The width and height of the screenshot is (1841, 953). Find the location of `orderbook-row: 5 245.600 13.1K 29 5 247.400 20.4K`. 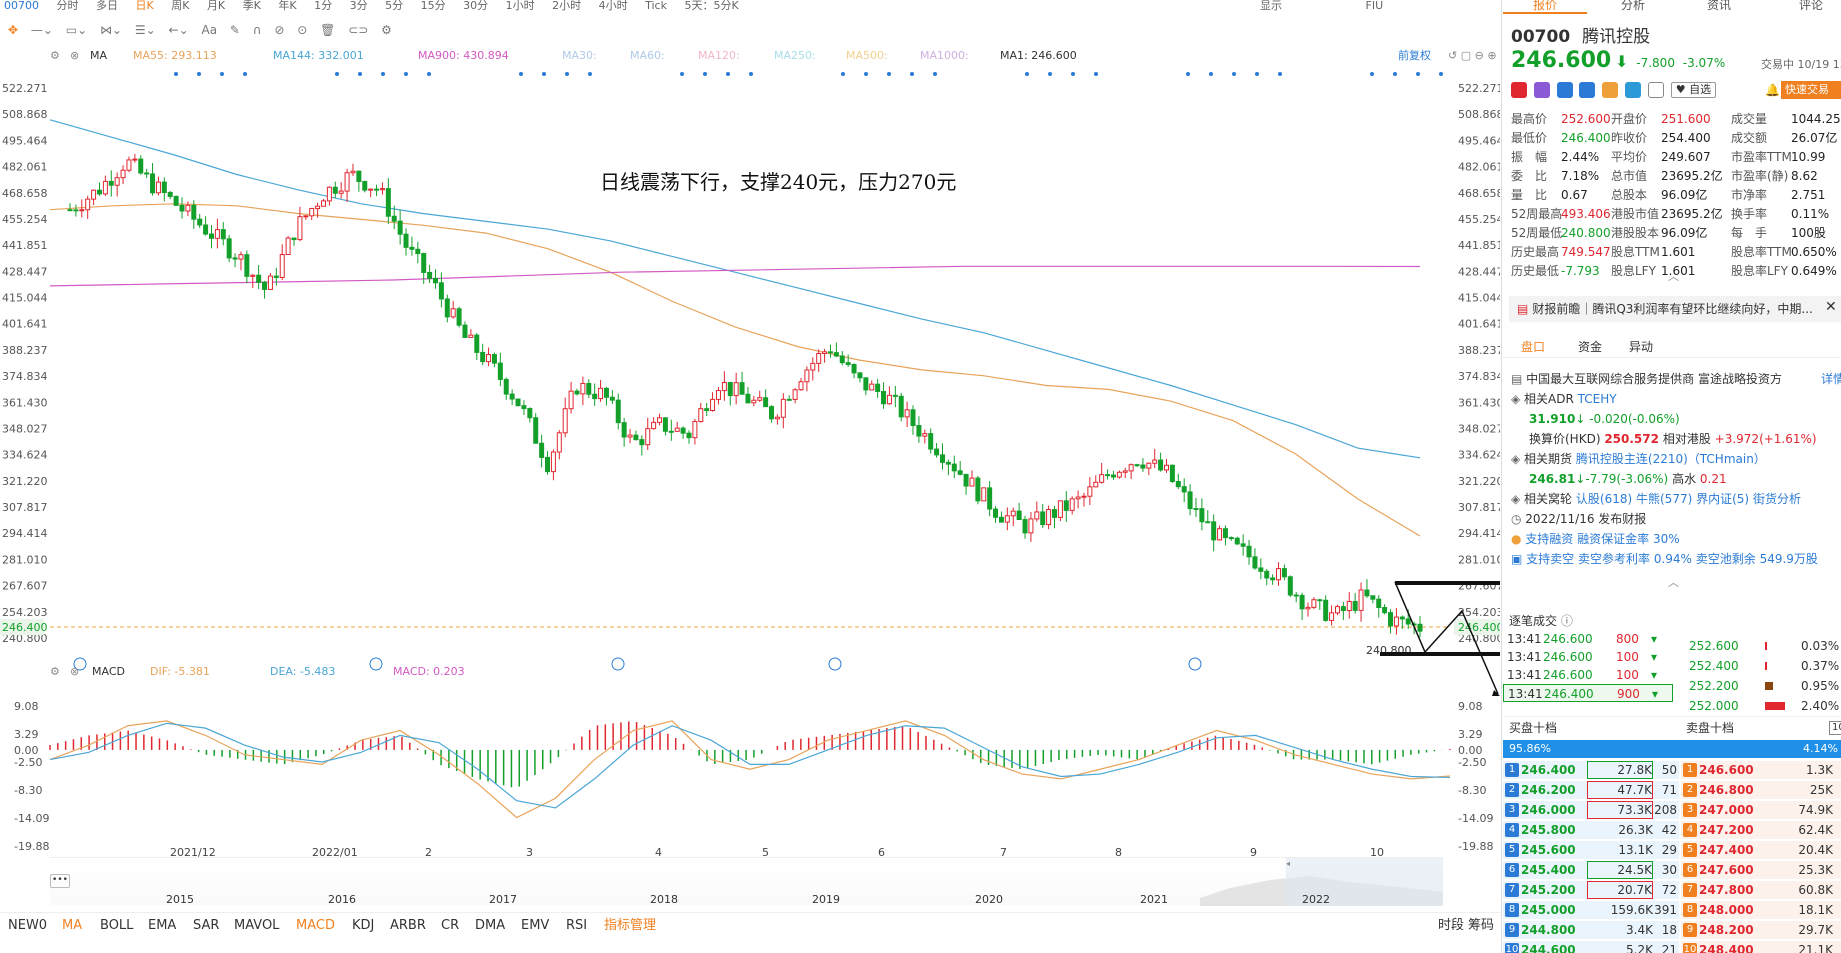

orderbook-row: 5 245.600 13.1K 29 5 247.400 20.4K is located at coordinates (1672, 850).